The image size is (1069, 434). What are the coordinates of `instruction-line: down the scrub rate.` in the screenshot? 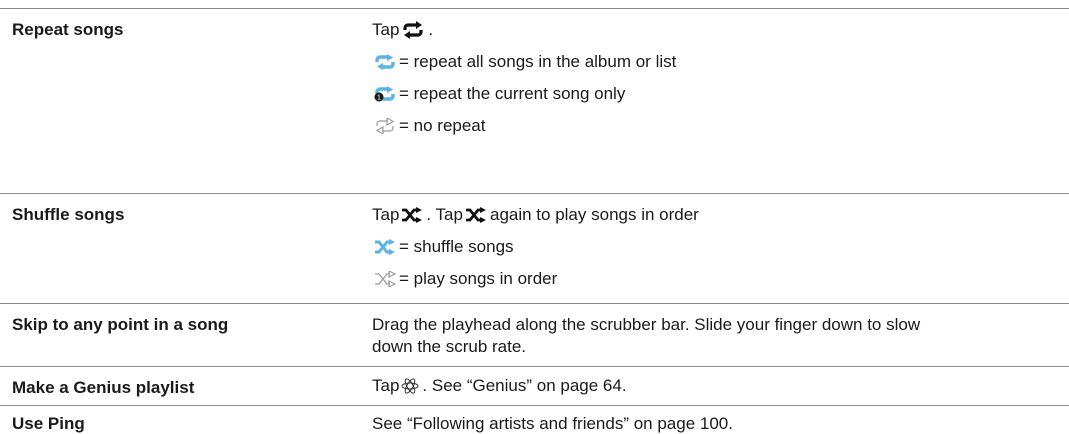 It's located at (449, 347).